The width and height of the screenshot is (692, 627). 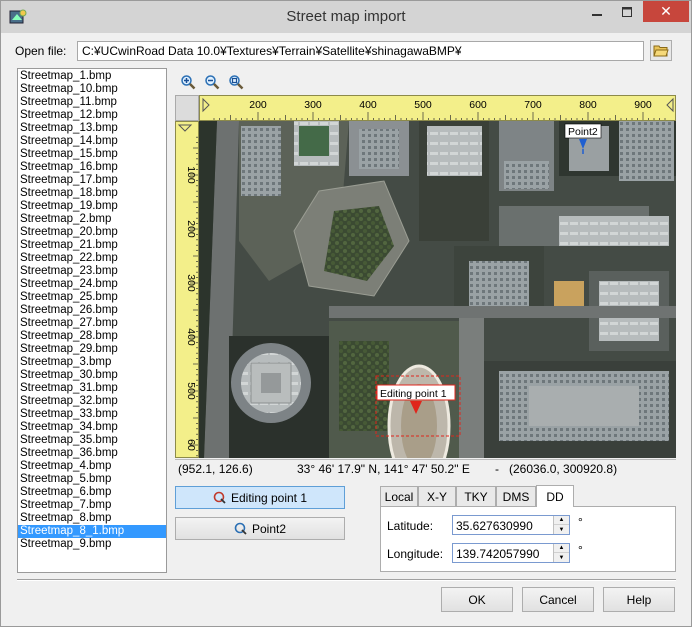 I want to click on close-icon: ✕, so click(x=666, y=11).